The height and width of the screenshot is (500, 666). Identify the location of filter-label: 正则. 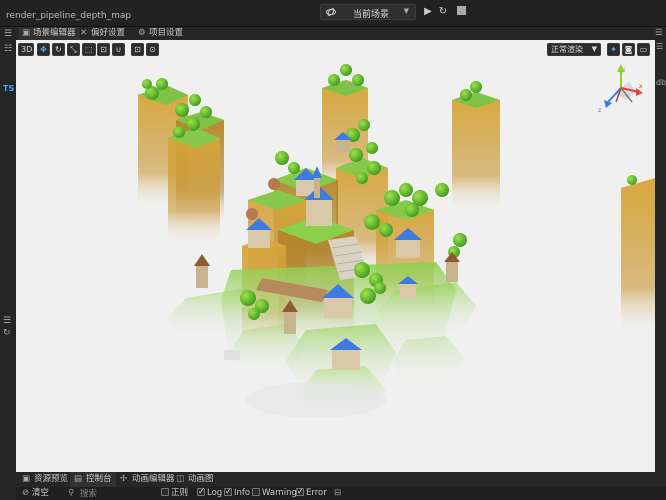
(180, 493).